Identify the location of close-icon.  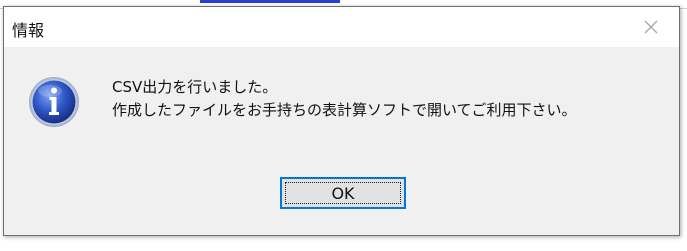
(651, 27).